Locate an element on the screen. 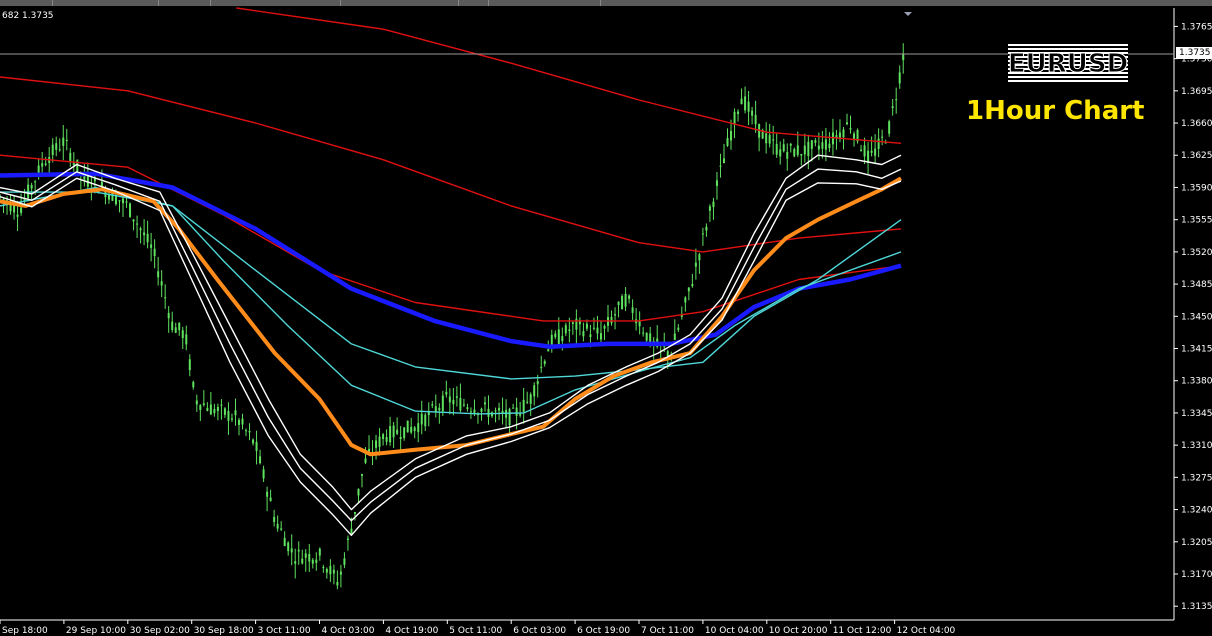  y-tick-label: 1.3695 is located at coordinates (1196, 92).